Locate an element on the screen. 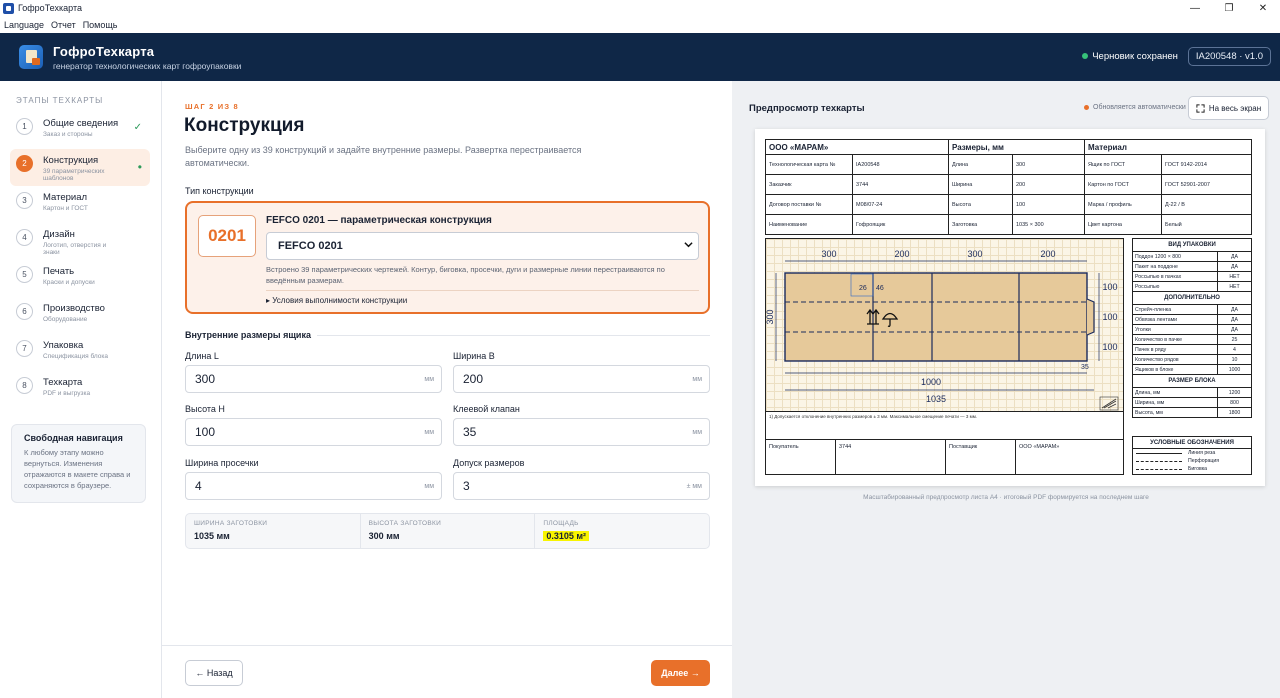  sidebar-title: ЭТАПЫ ТЕХКАРТЫ is located at coordinates (60, 100).